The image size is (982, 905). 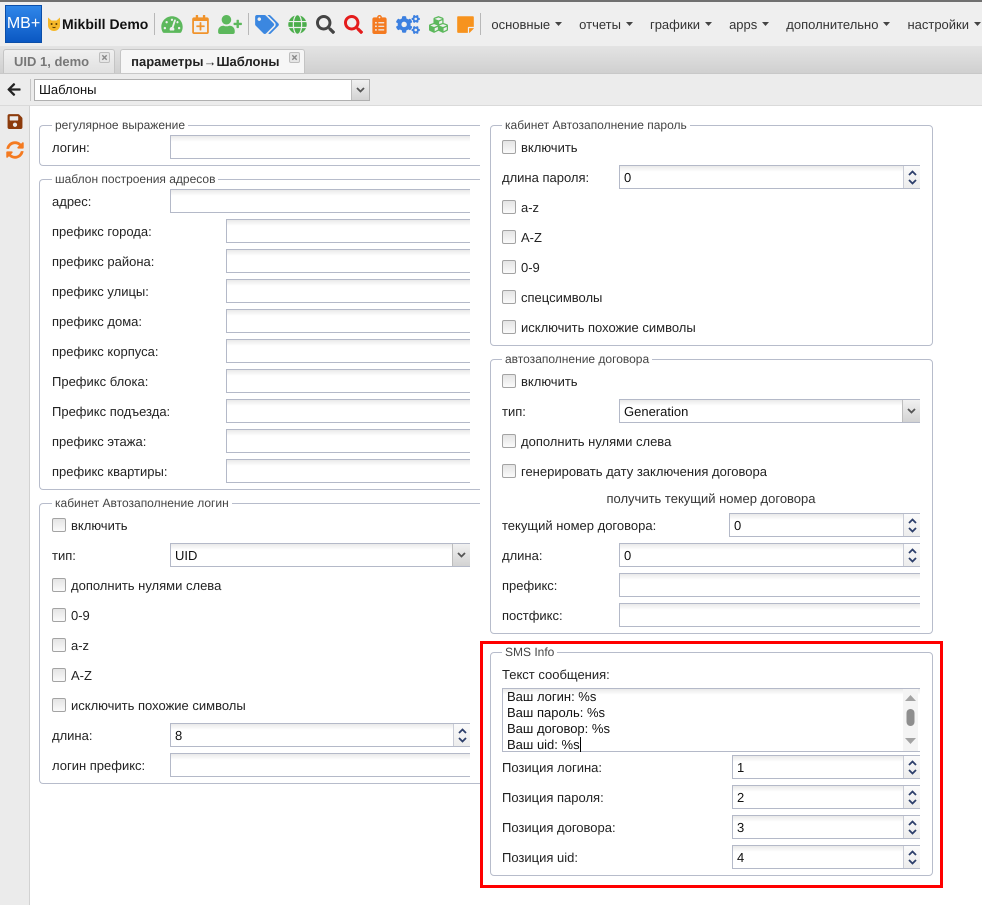 I want to click on menu-item: отчеты, so click(x=606, y=24).